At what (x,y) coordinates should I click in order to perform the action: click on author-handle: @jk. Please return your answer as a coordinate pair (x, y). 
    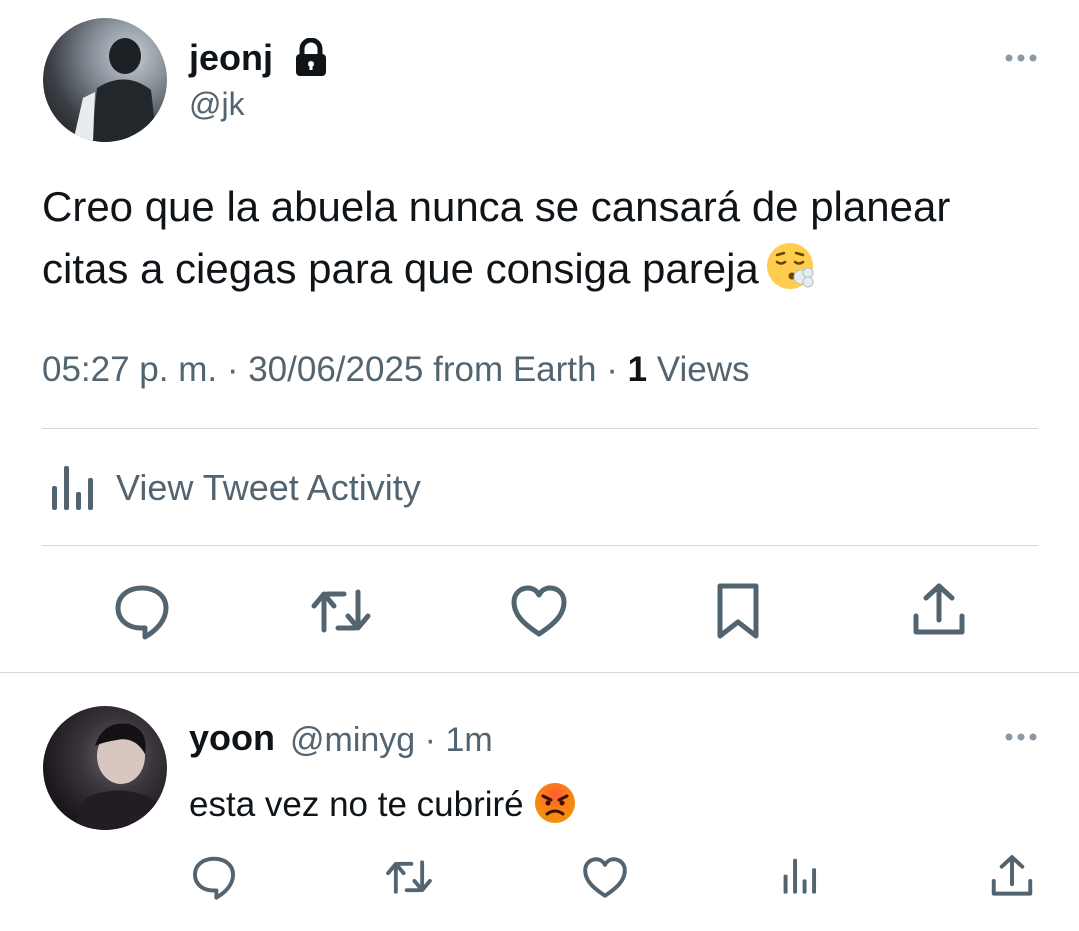
    Looking at the image, I should click on (217, 104).